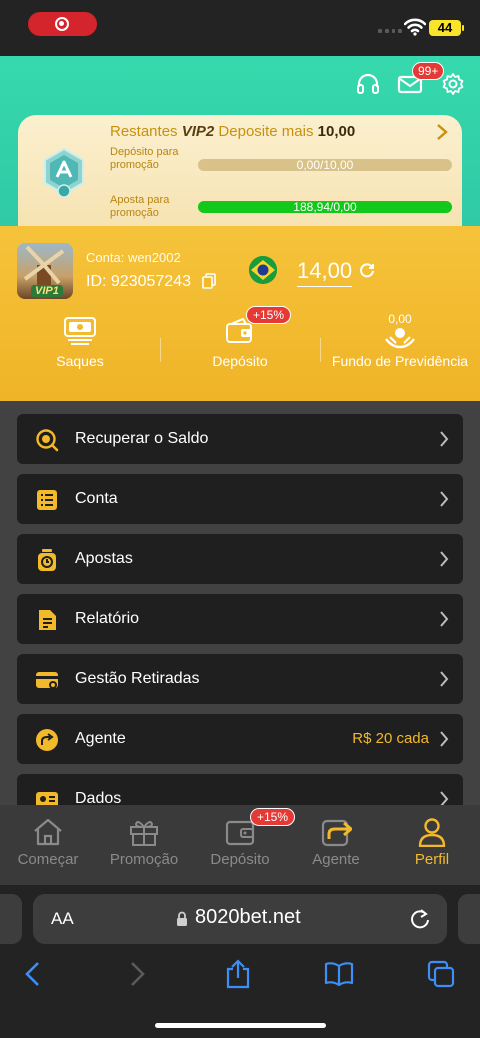  Describe the element at coordinates (47, 291) in the screenshot. I see `avatar-vip-tag: VIP1` at that location.